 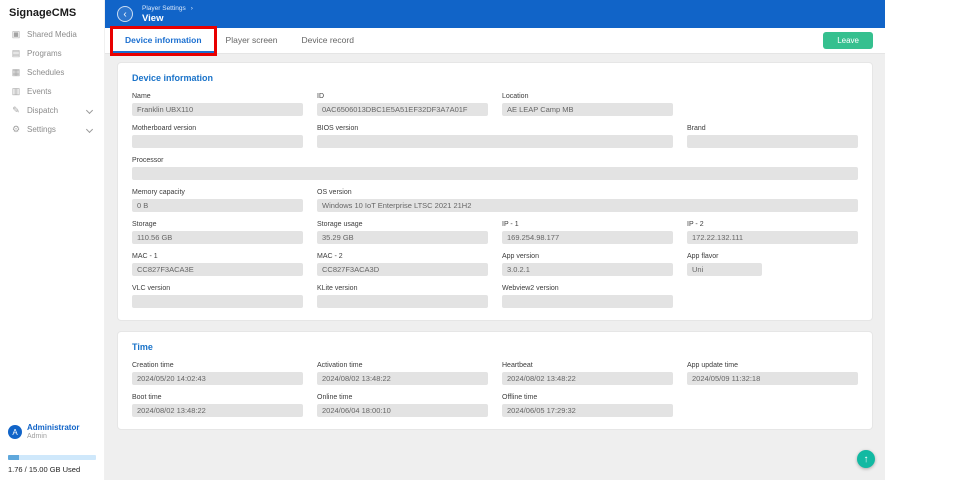 I want to click on field-storage-value: 110.56 GB, so click(x=217, y=237).